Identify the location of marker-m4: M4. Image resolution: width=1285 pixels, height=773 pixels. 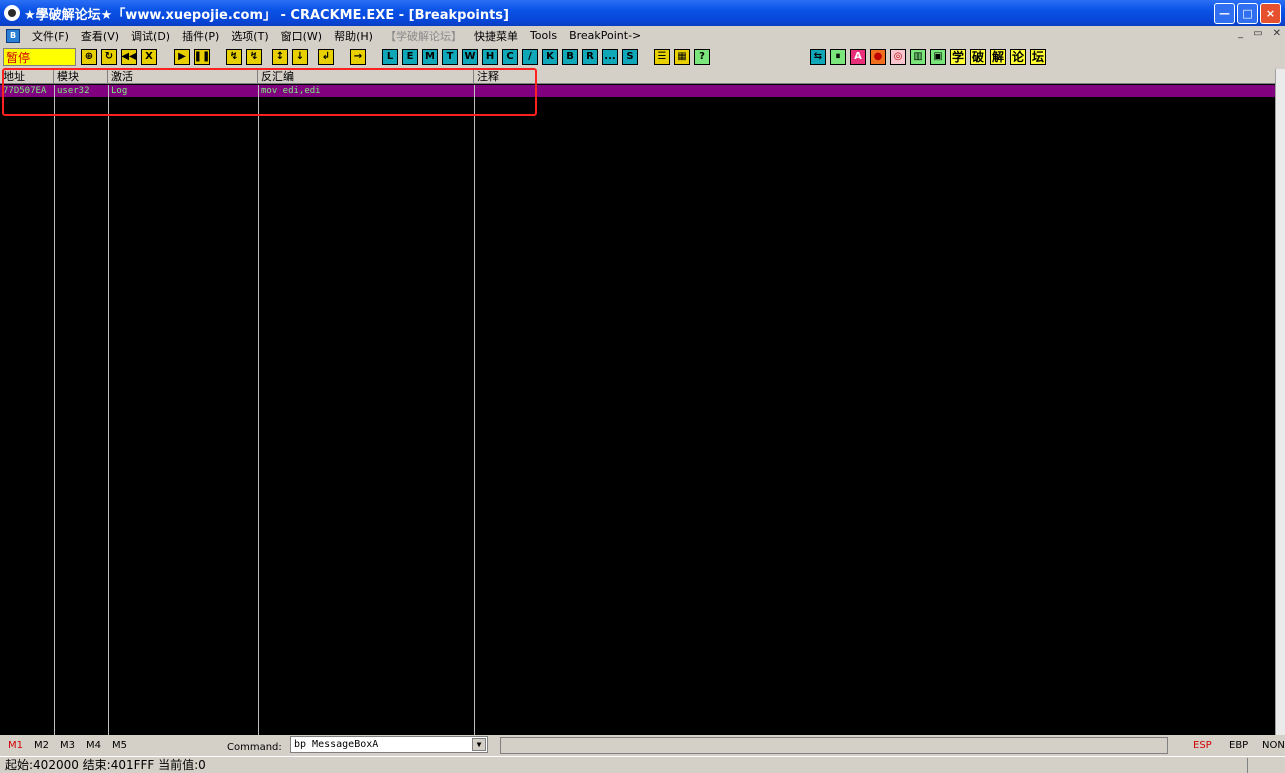
(93, 745).